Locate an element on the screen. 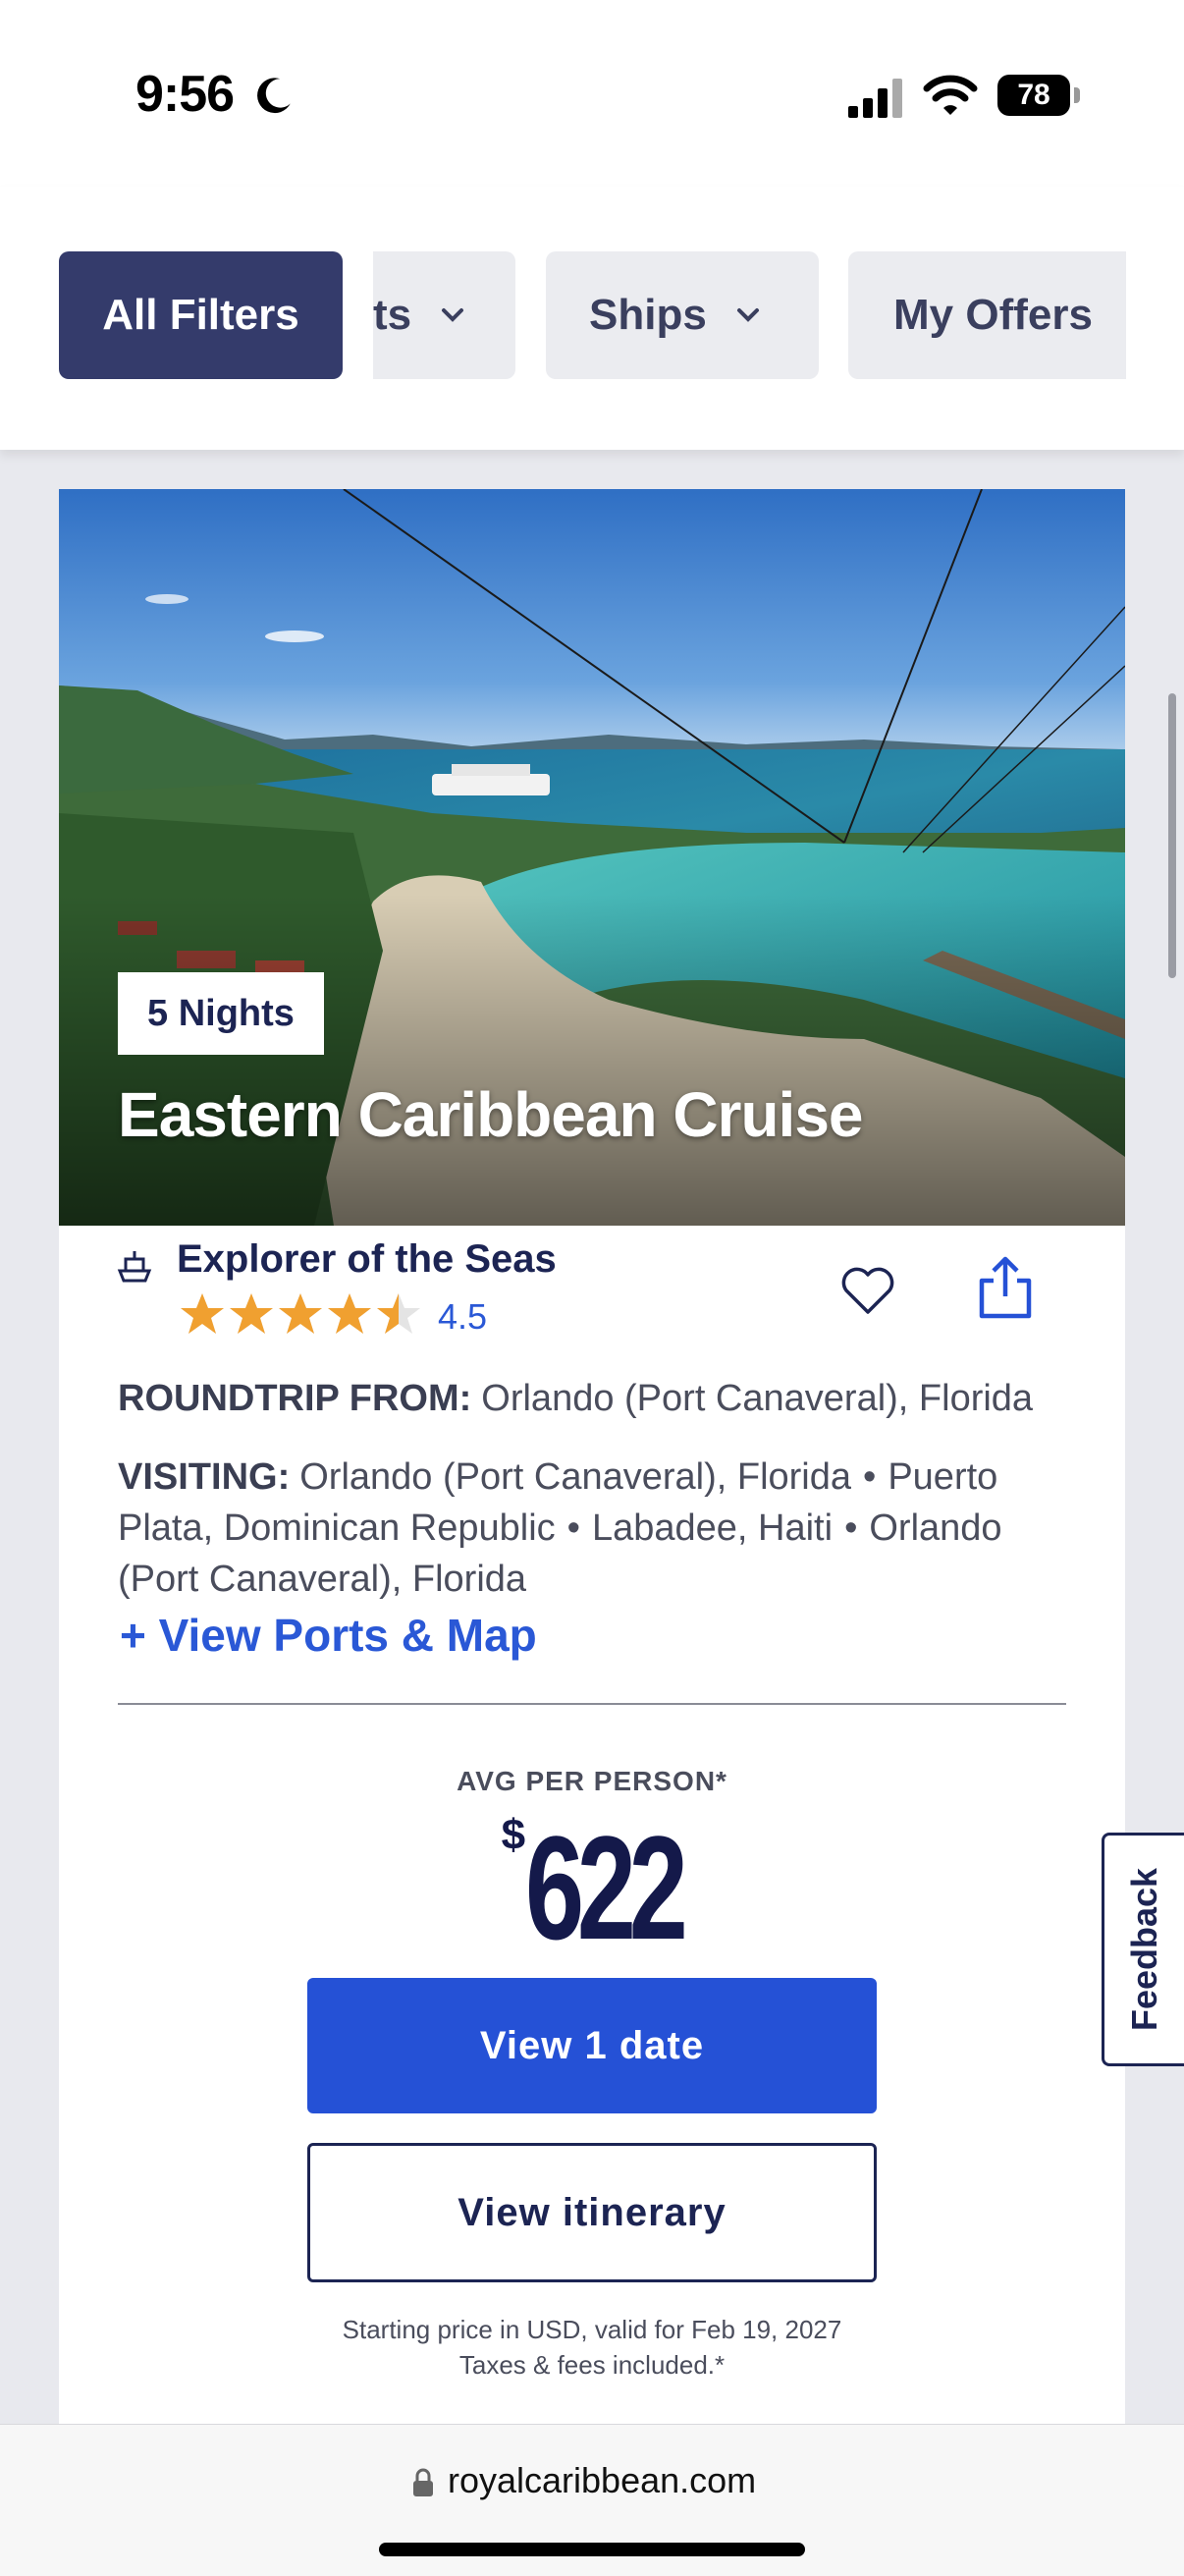 This screenshot has height=2576, width=1184. all-filters-label: All Filters is located at coordinates (200, 315).